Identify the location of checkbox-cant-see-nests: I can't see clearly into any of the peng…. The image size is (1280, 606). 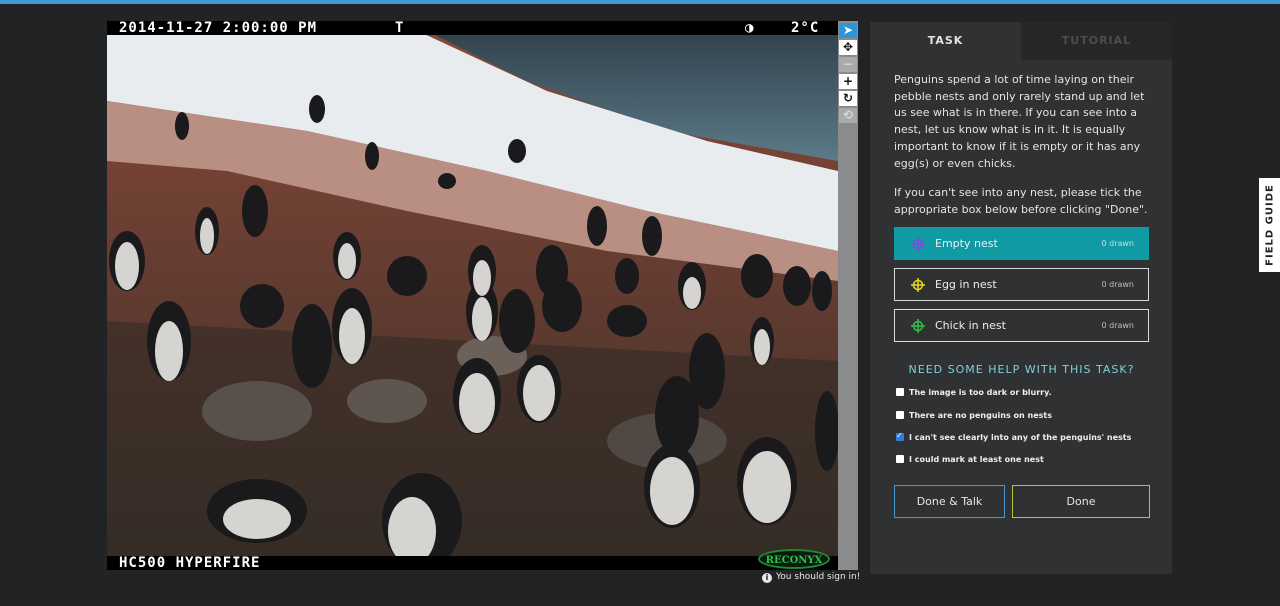
(1014, 437).